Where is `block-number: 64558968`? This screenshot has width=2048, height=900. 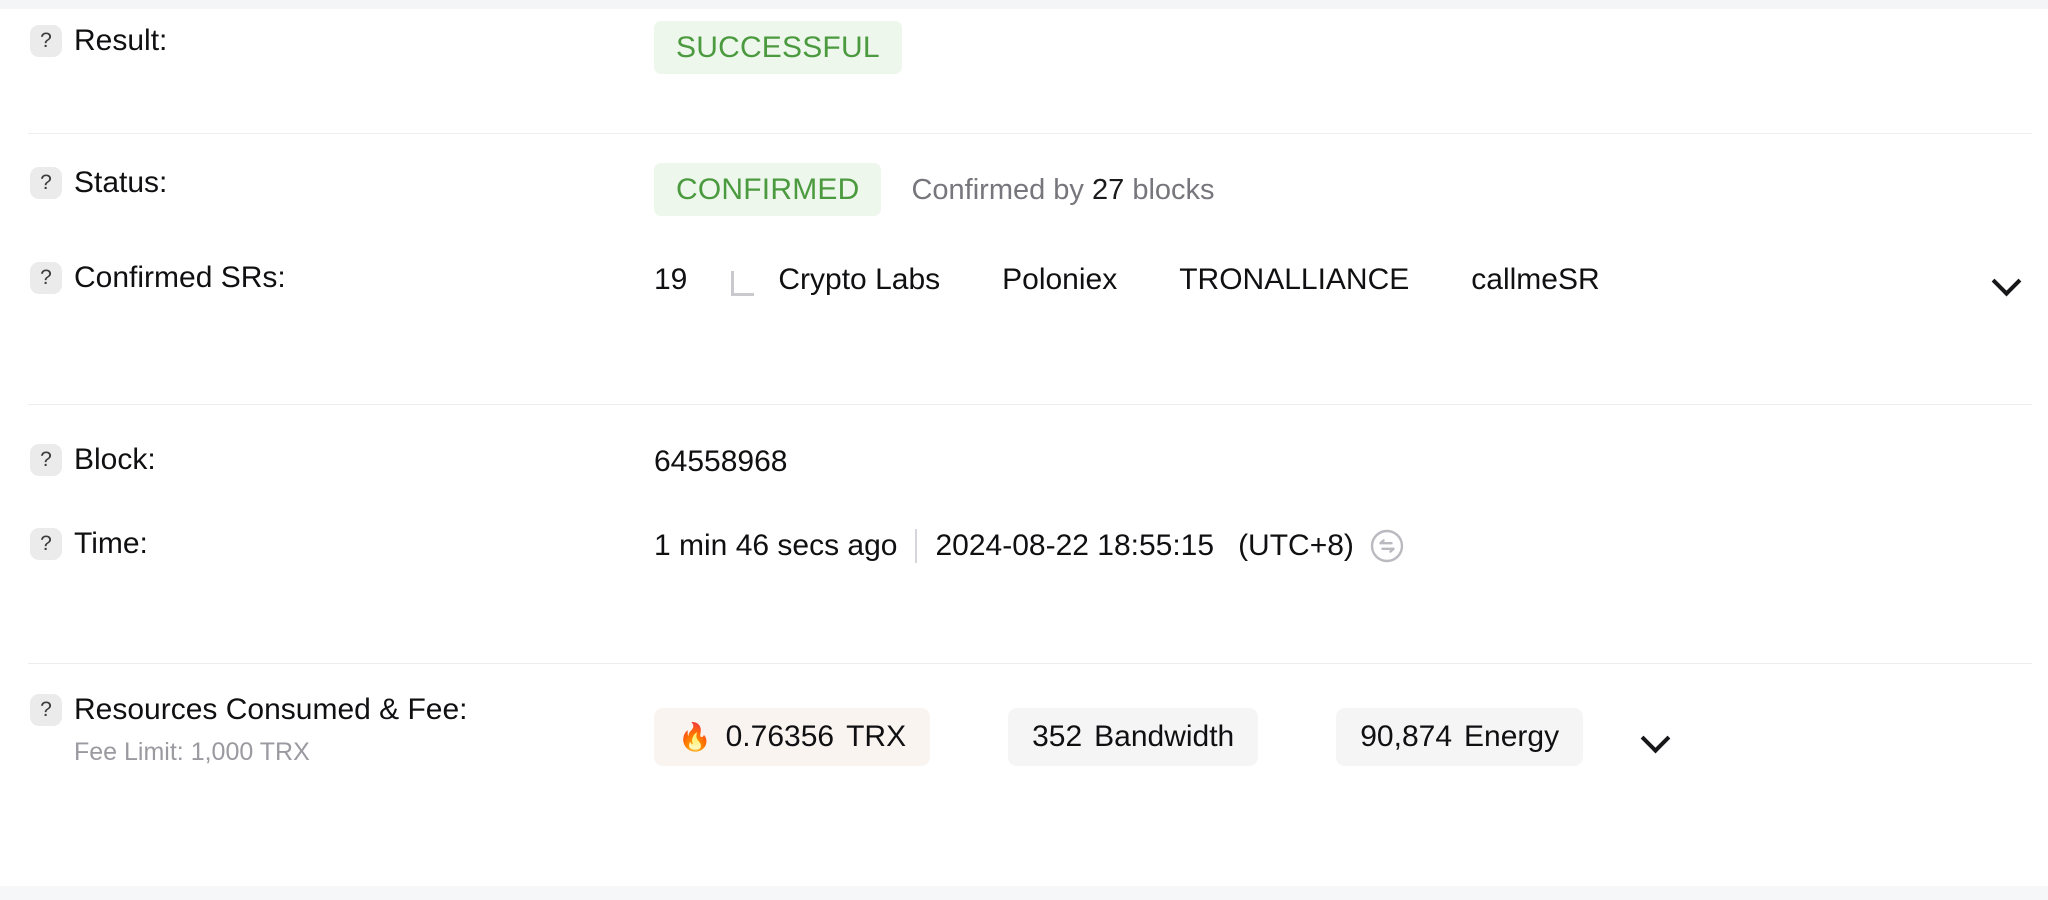
block-number: 64558968 is located at coordinates (720, 462).